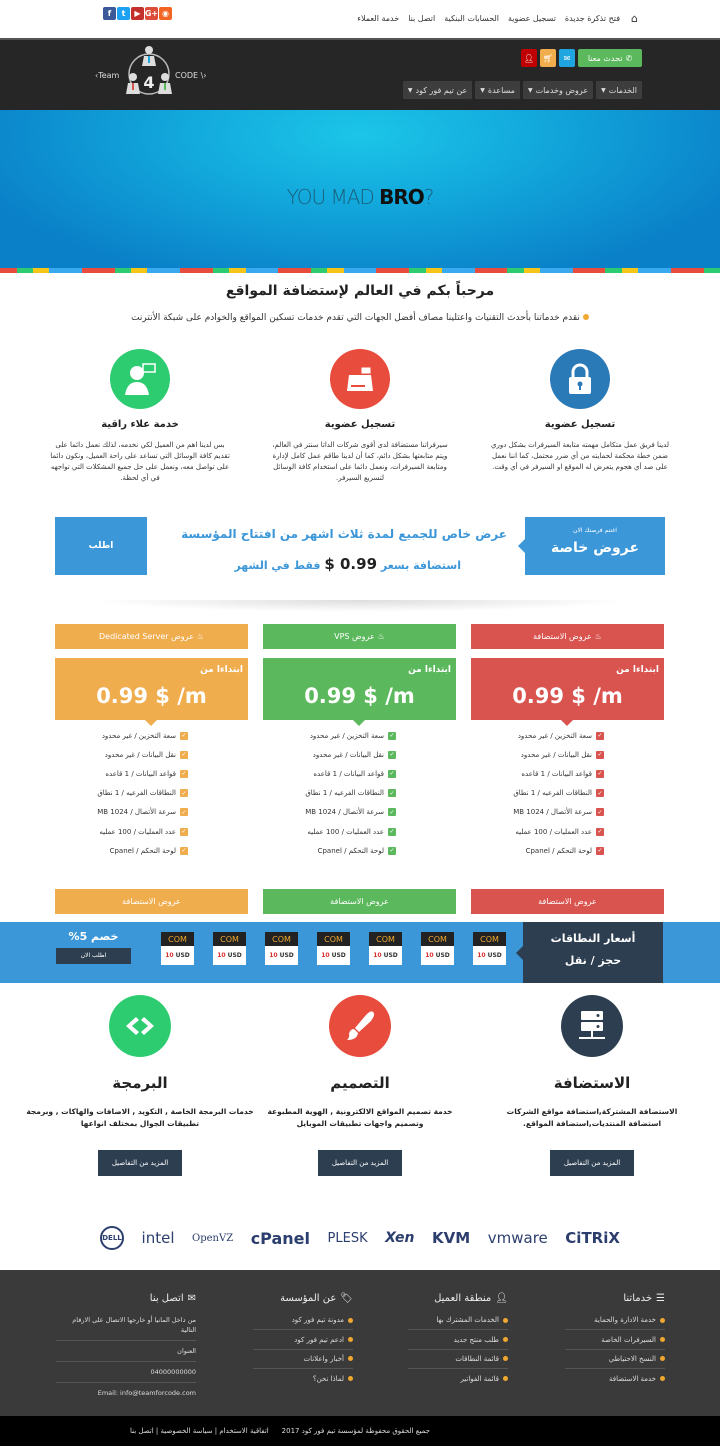 The image size is (720, 1446). Describe the element at coordinates (615, 1360) in the screenshot. I see `footer-link: النسخ الاحتياطي` at that location.